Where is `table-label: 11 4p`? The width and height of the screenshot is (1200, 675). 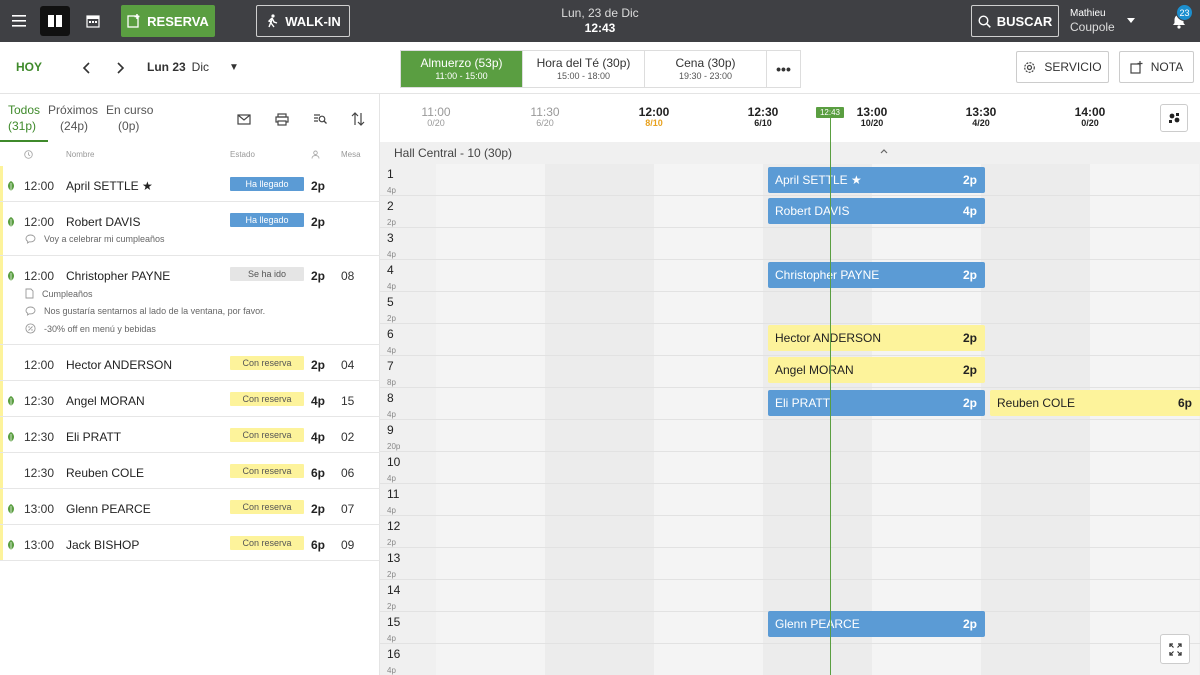 table-label: 11 4p is located at coordinates (408, 499).